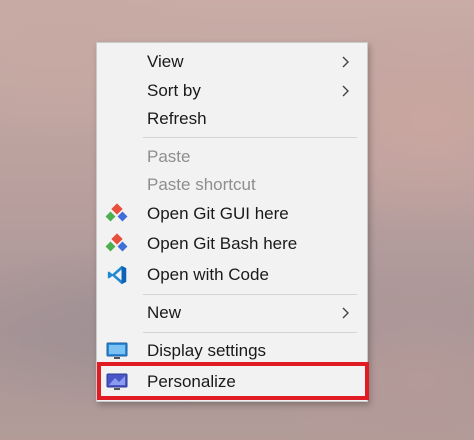 The width and height of the screenshot is (474, 440). Describe the element at coordinates (117, 350) in the screenshot. I see `display-icon` at that location.